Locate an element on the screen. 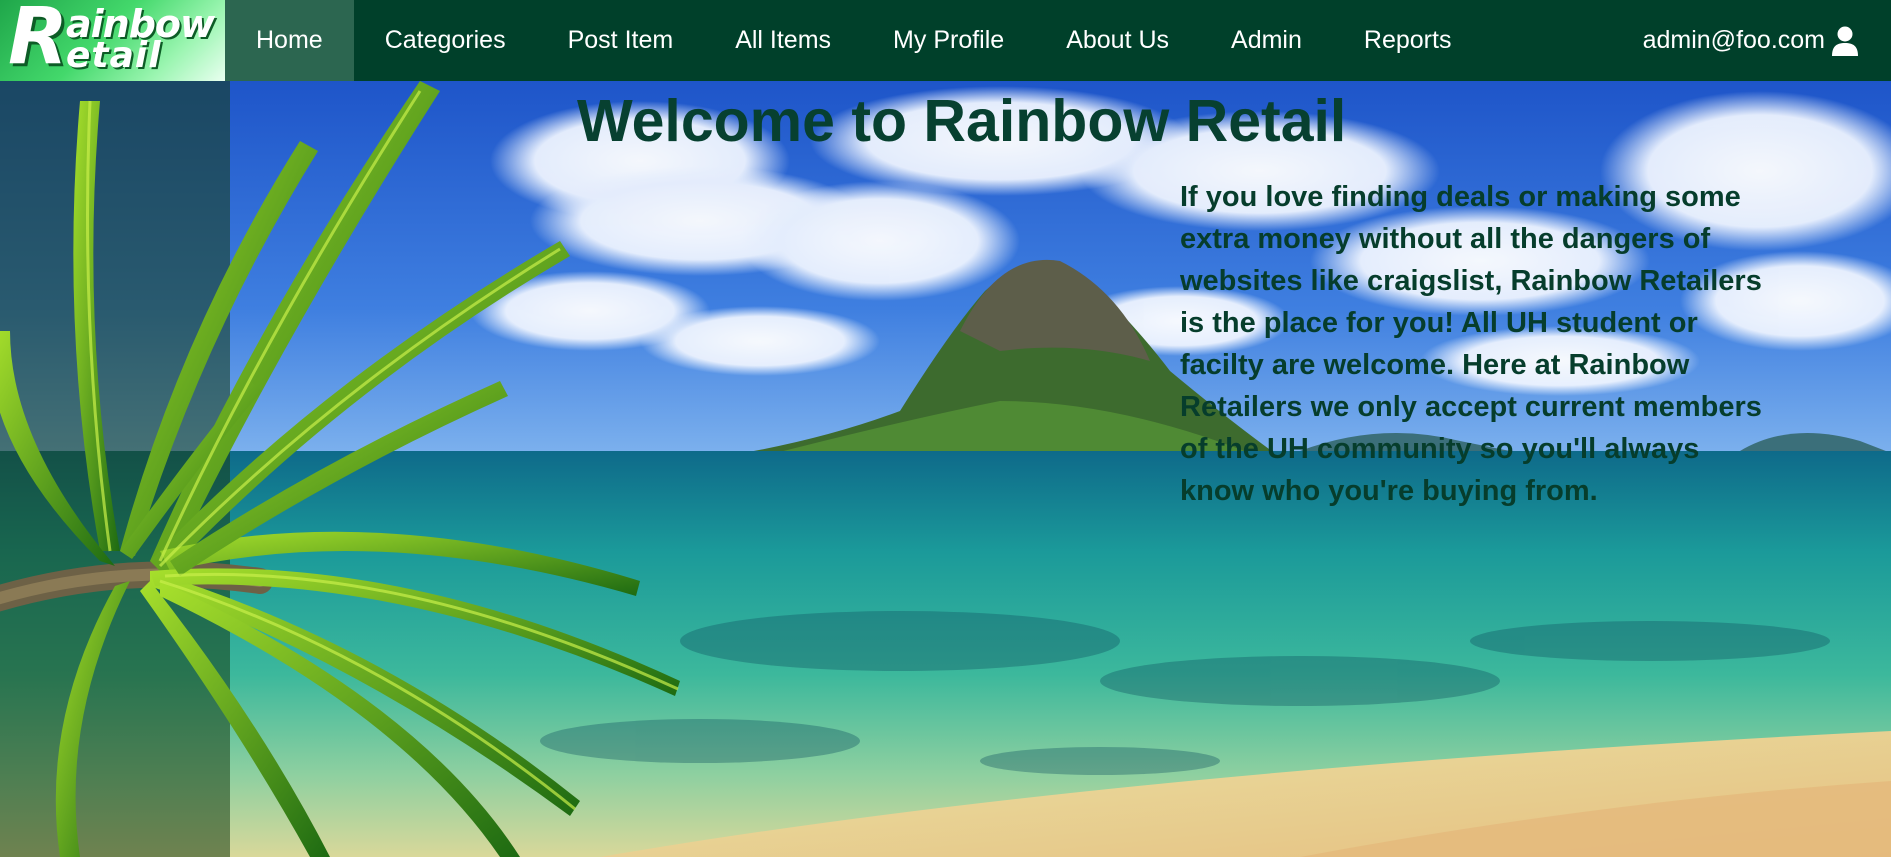 Image resolution: width=1891 pixels, height=857 pixels. brand-logo: R ainbow etail is located at coordinates (112, 40).